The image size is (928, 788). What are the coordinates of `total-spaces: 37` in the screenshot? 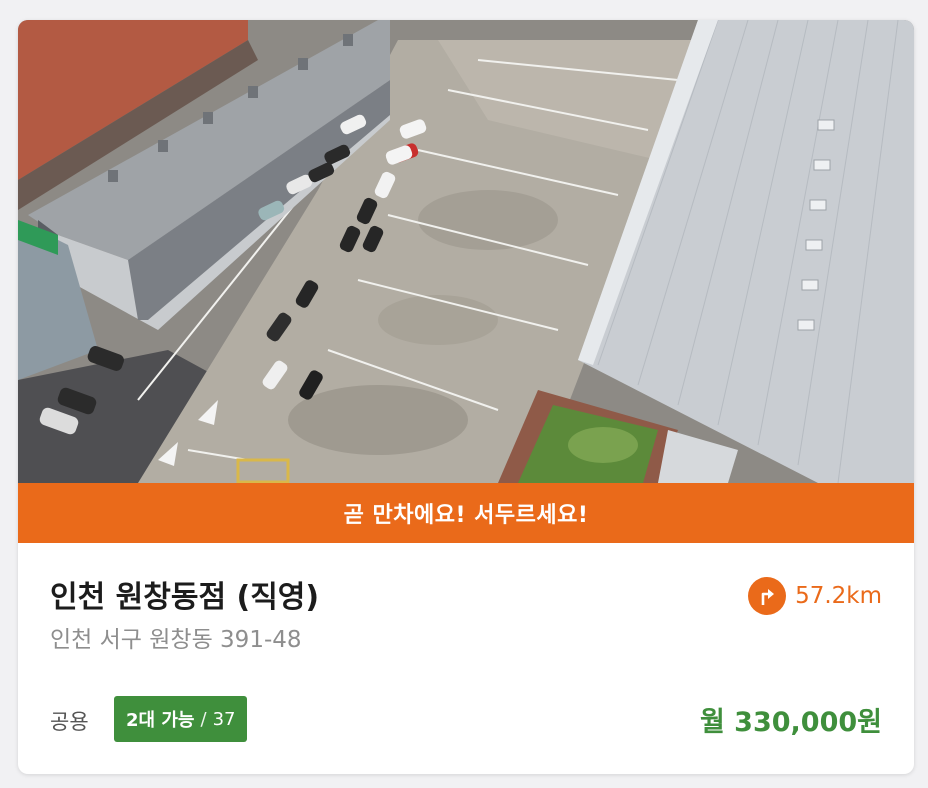 It's located at (224, 719).